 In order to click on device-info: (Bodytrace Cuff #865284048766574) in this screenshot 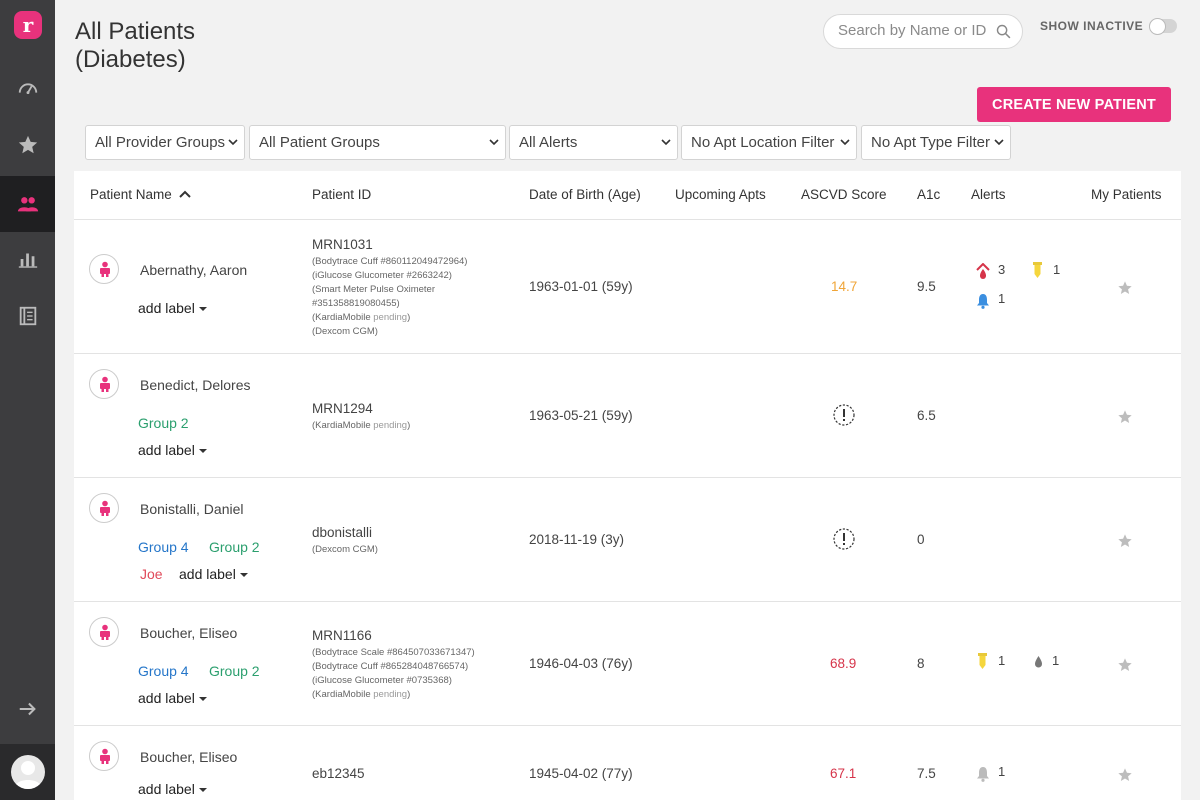, I will do `click(390, 666)`.